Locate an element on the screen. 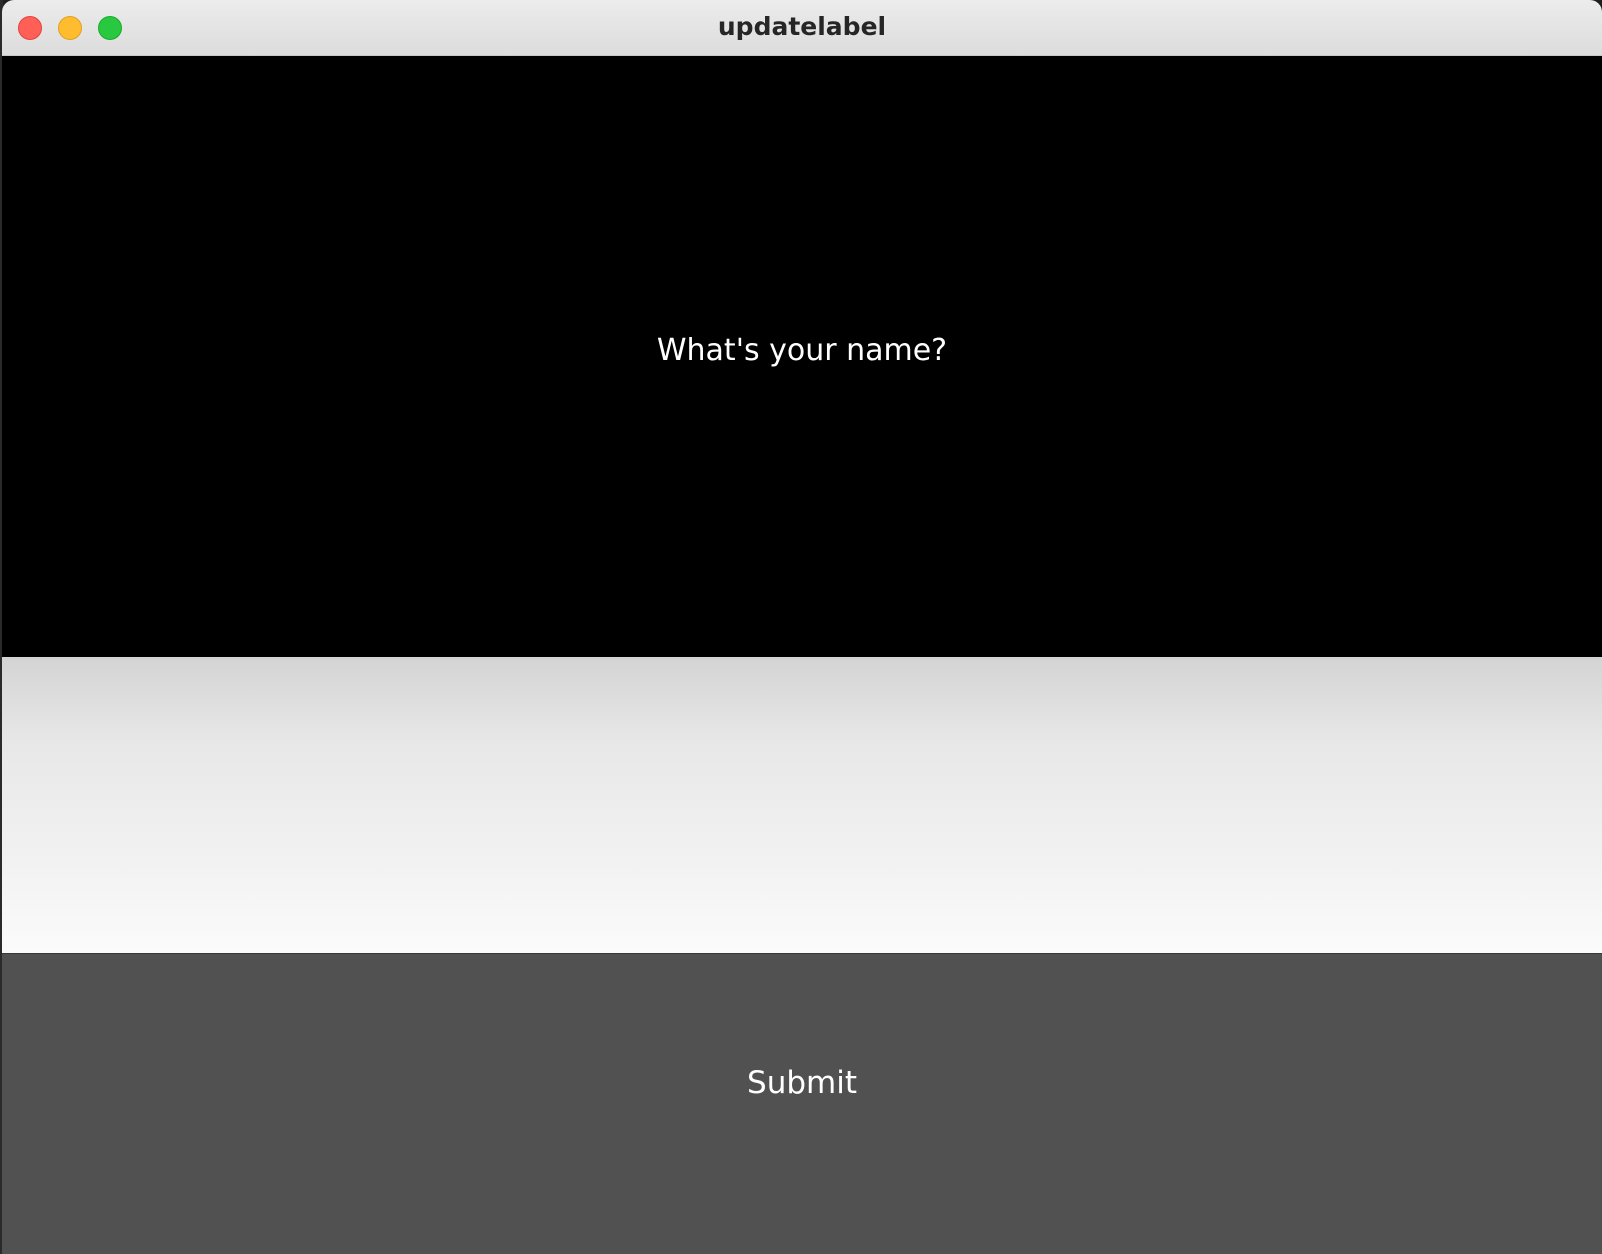 The width and height of the screenshot is (1602, 1254). prompt-label: What's your name? is located at coordinates (802, 350).